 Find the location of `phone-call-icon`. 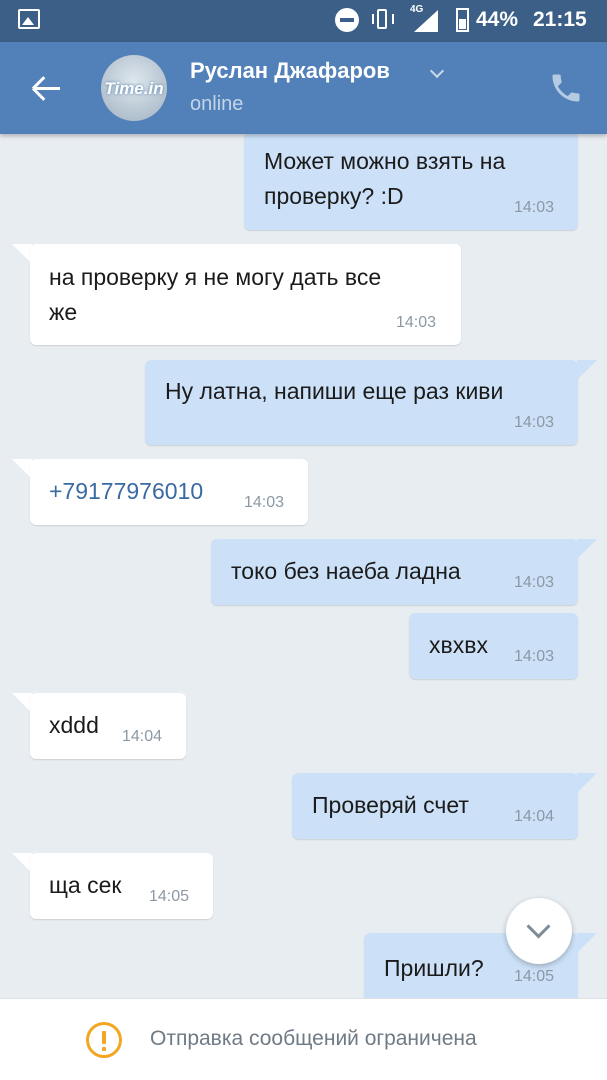

phone-call-icon is located at coordinates (566, 88).